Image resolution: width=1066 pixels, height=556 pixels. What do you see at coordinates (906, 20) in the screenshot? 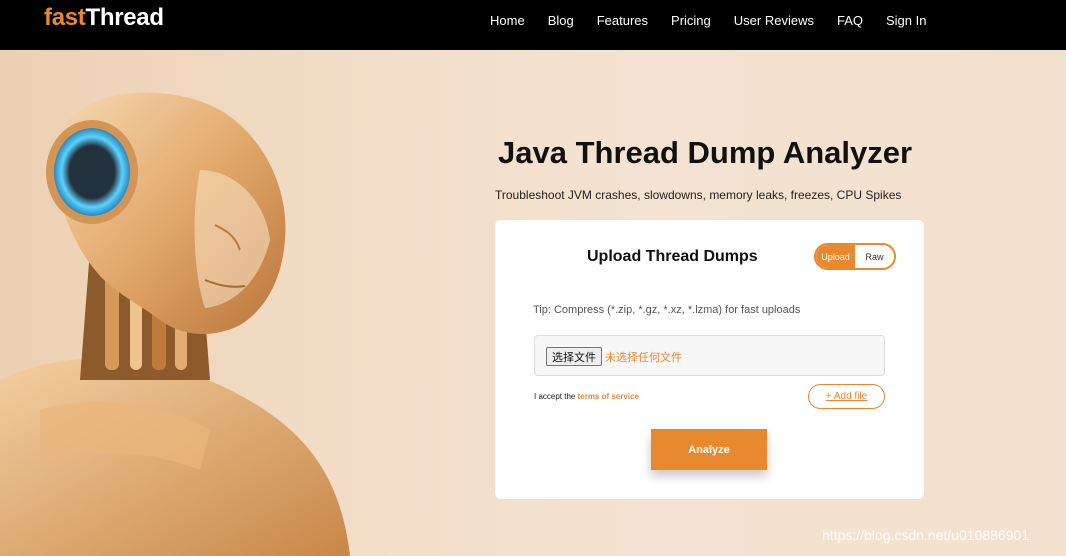
I see `nav-sign-in: Sign In` at bounding box center [906, 20].